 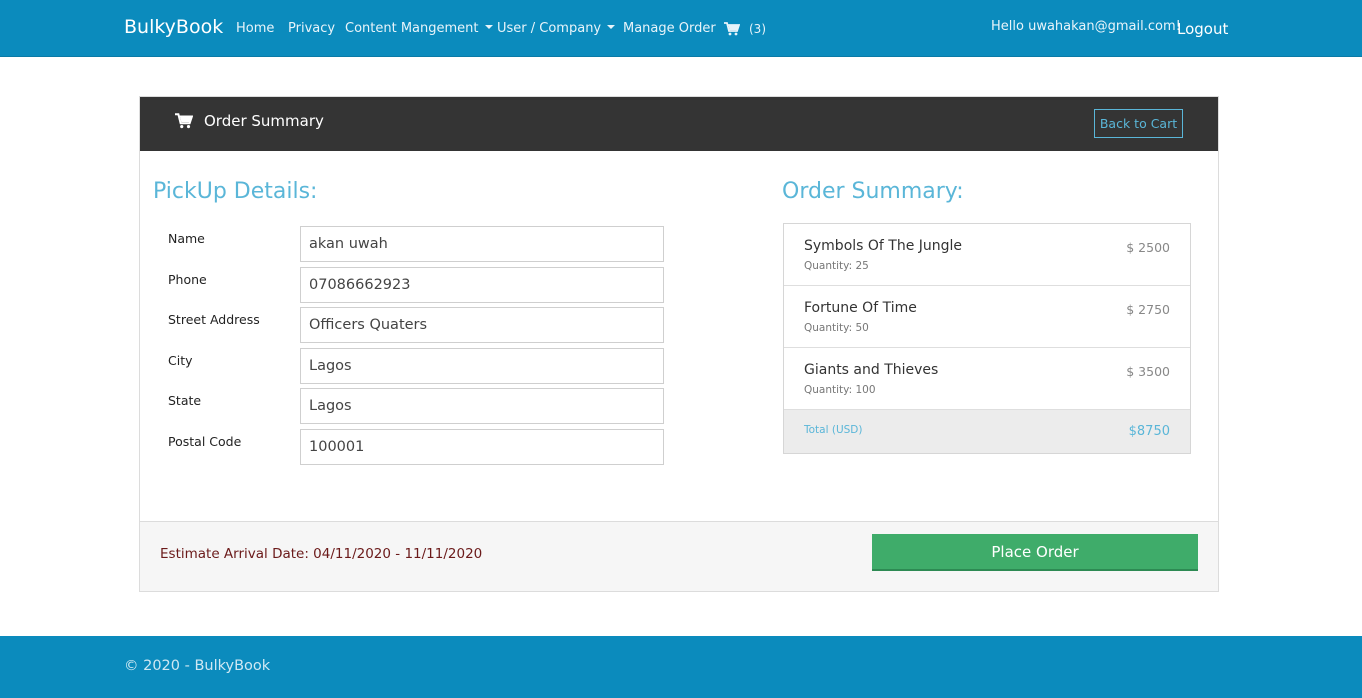 I want to click on page-footer: © 2020 - BulkyBook, so click(x=681, y=667).